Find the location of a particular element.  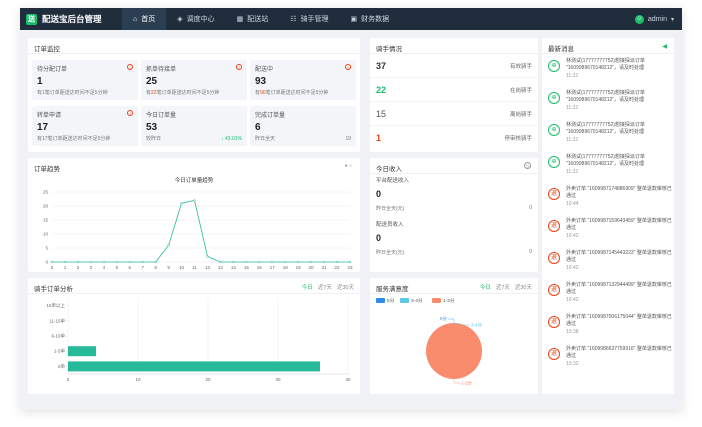

message-text: 外卖订单 "1609987145443223" 整单退款审核已通过 is located at coordinates (619, 256).